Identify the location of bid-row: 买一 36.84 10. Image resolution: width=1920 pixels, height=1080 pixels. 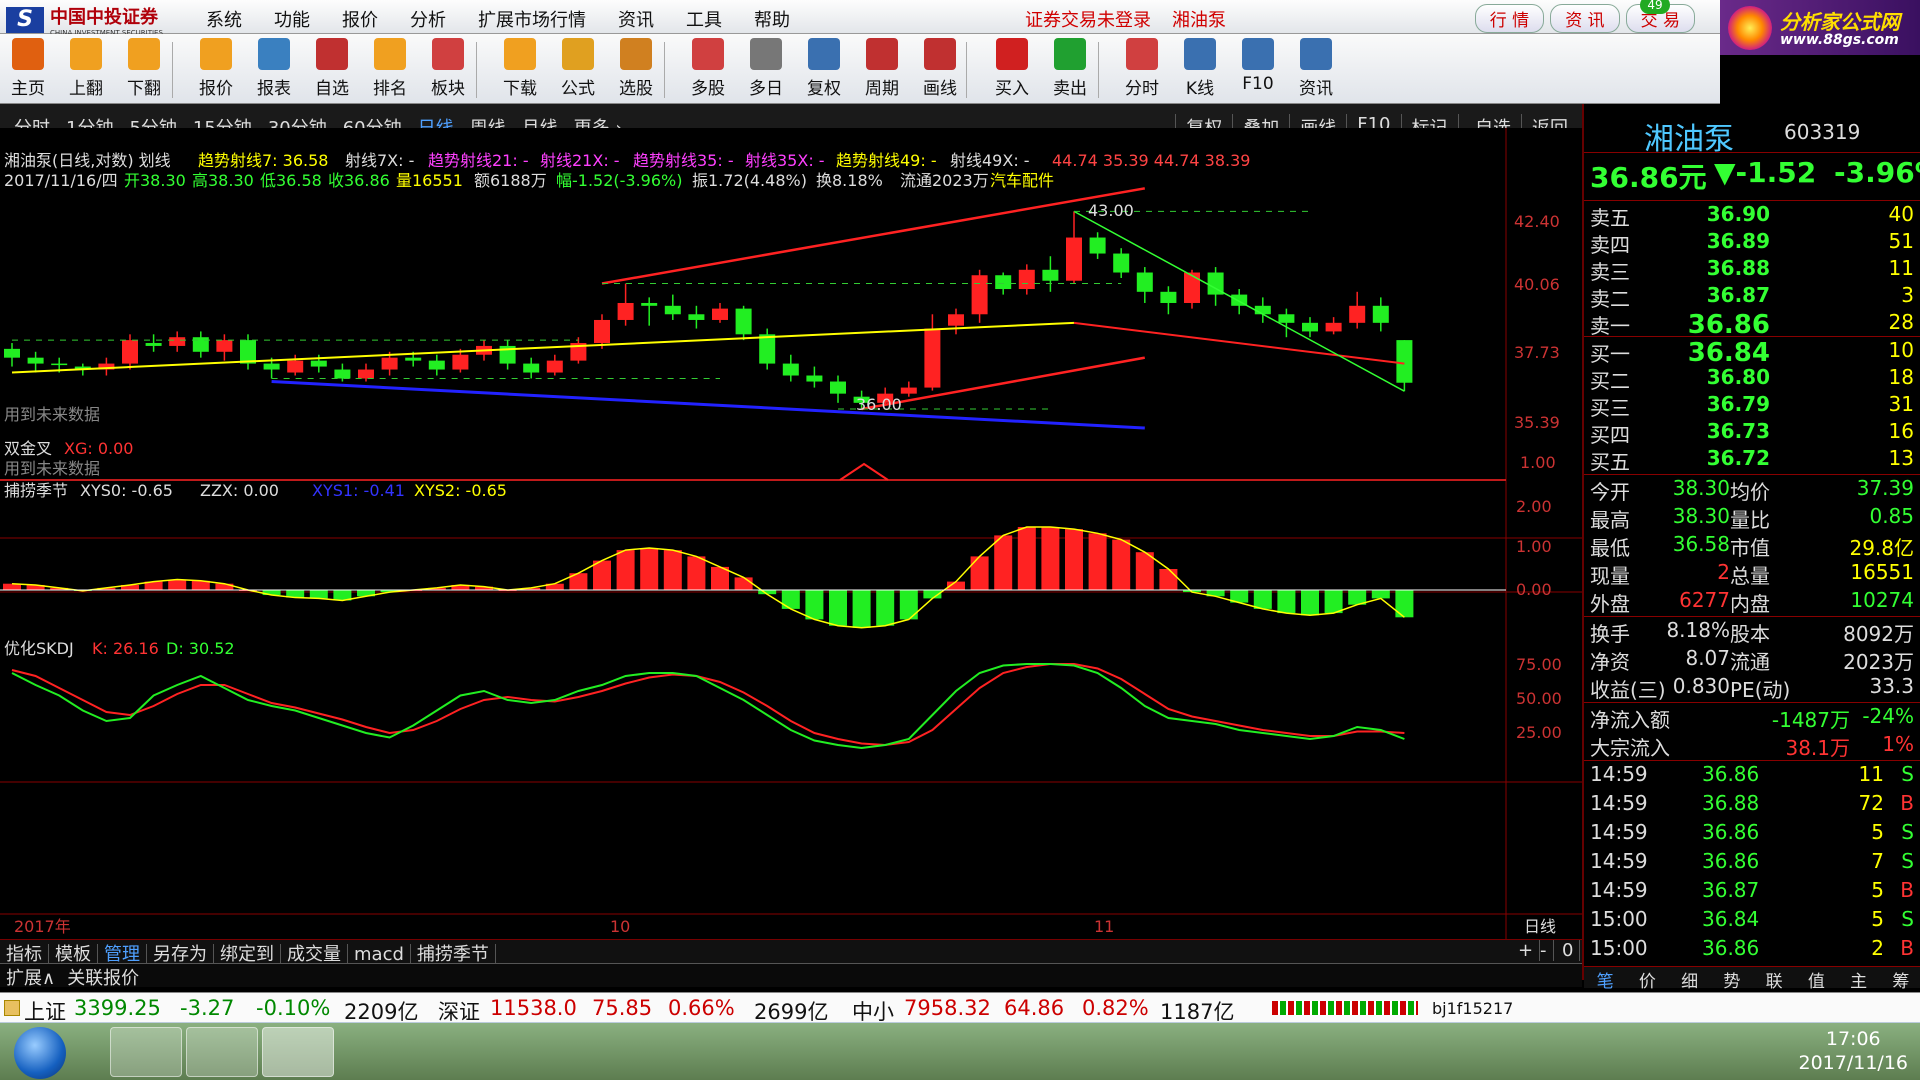
(1755, 353).